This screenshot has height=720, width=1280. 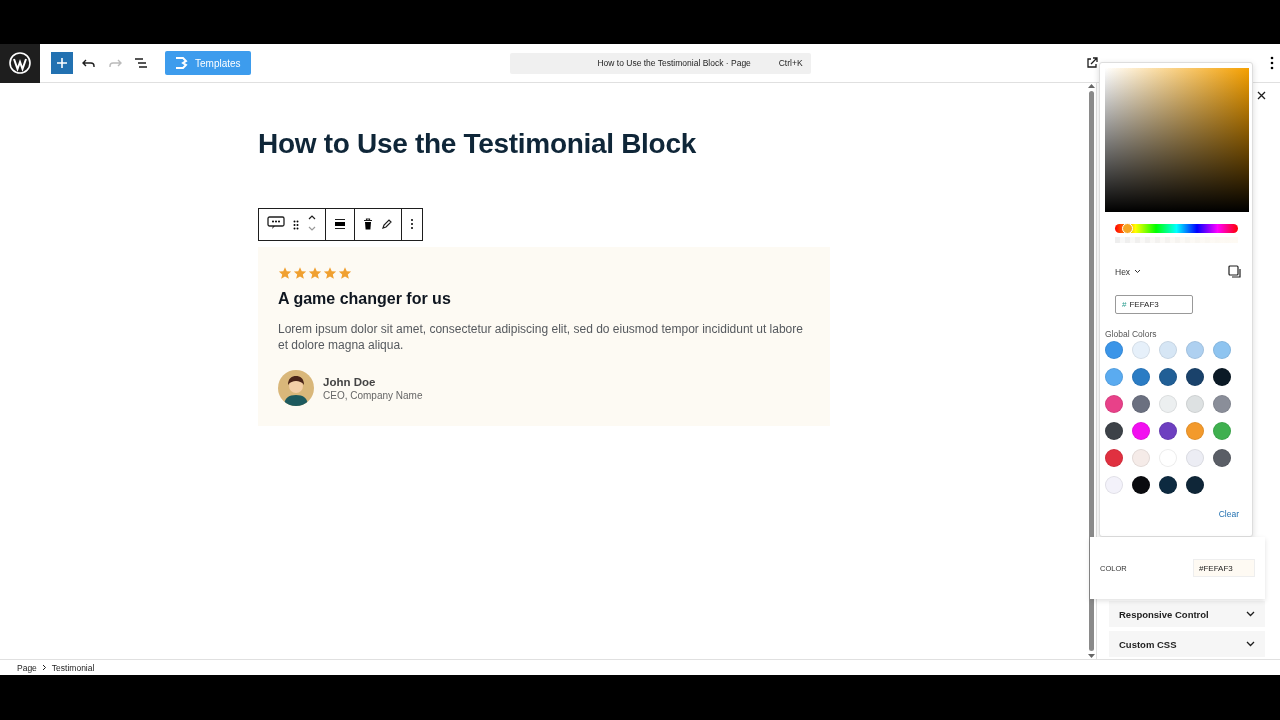 I want to click on command-bar: How to Use the Testimonial Block · Page Ctrl+K, so click(x=660, y=63).